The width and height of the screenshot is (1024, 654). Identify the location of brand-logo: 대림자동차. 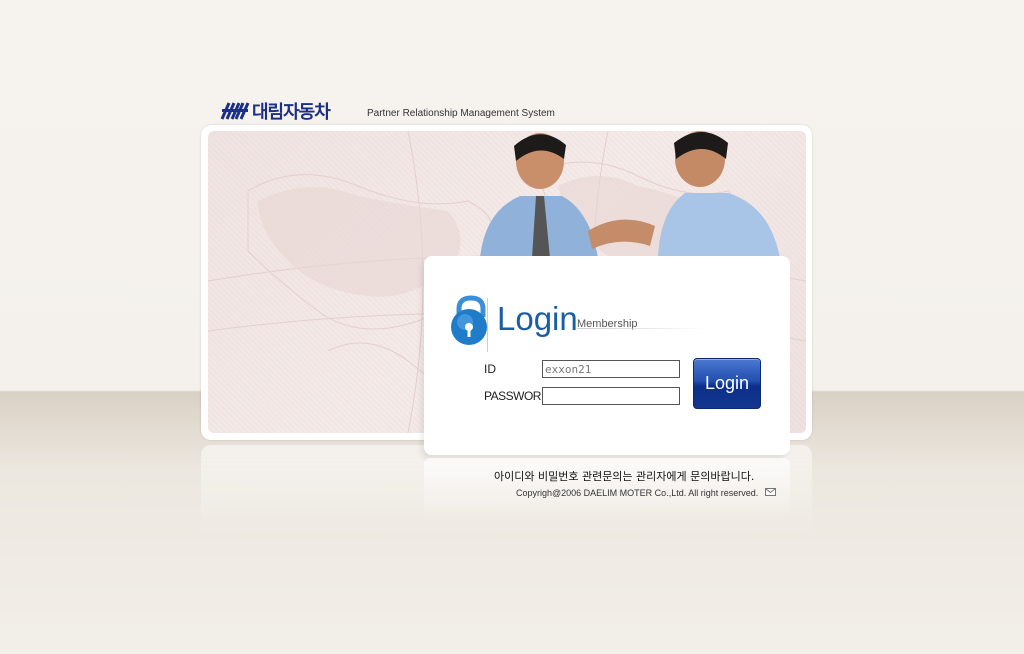
(275, 111).